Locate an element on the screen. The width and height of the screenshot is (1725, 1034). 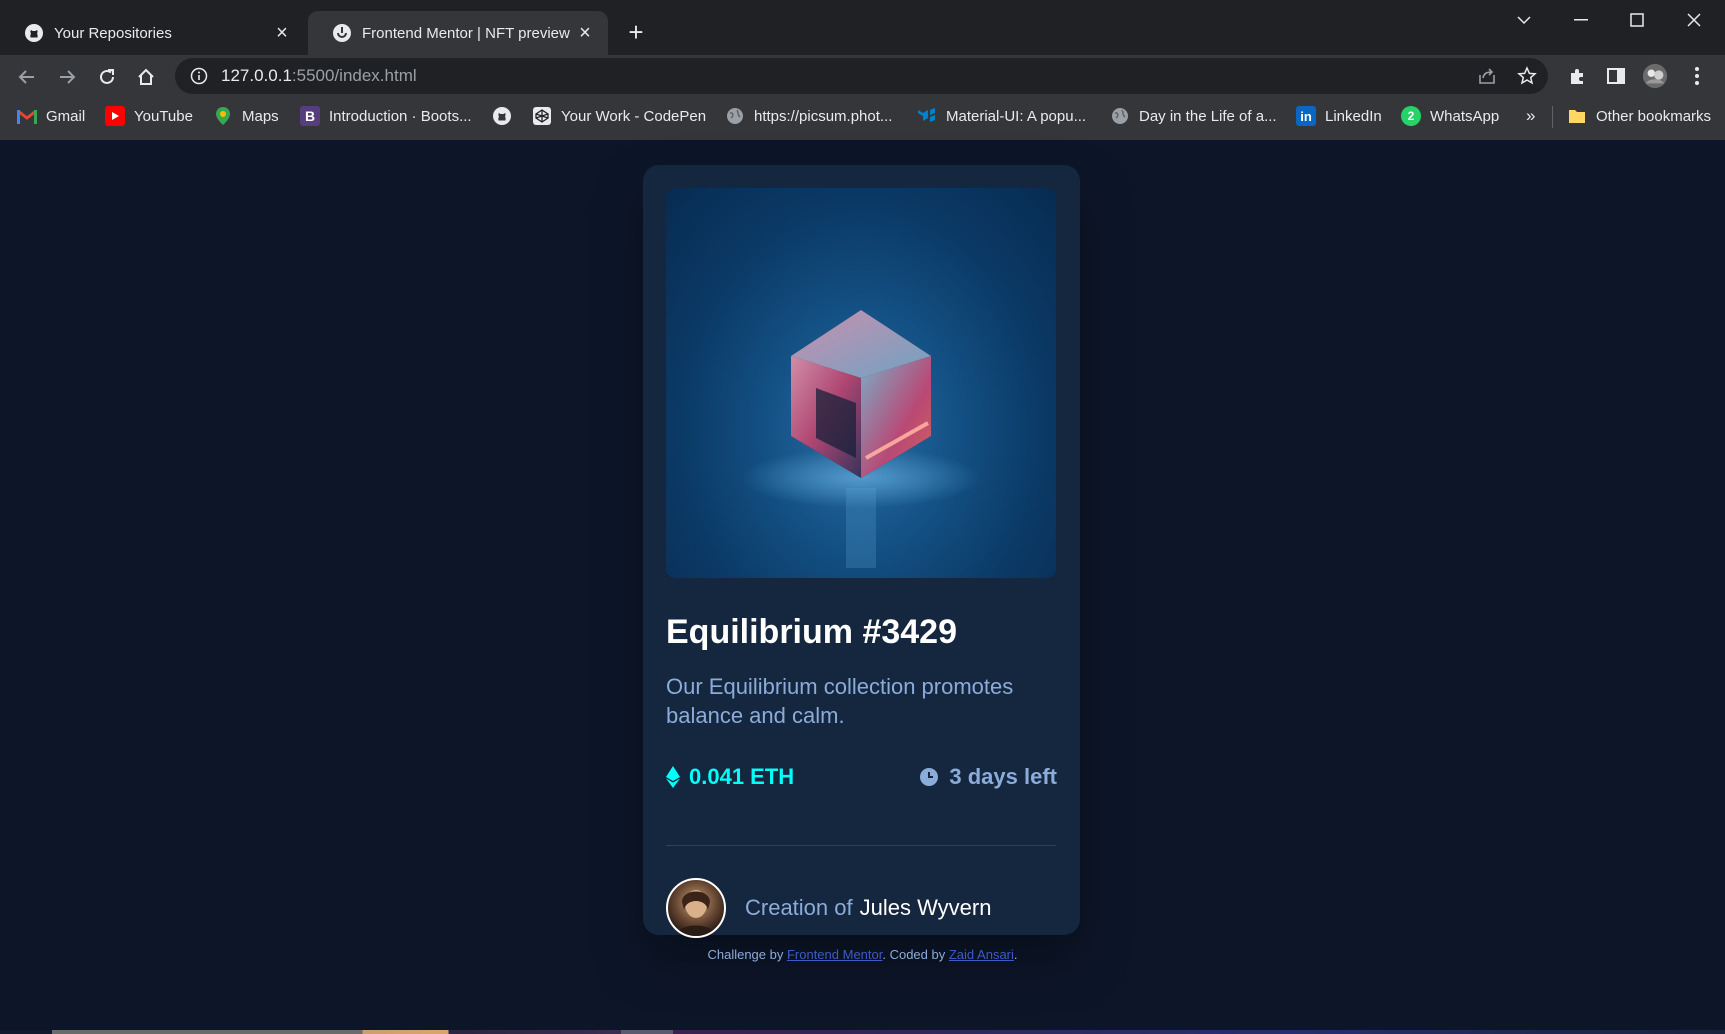
bookmark-star-icon is located at coordinates (1527, 76).